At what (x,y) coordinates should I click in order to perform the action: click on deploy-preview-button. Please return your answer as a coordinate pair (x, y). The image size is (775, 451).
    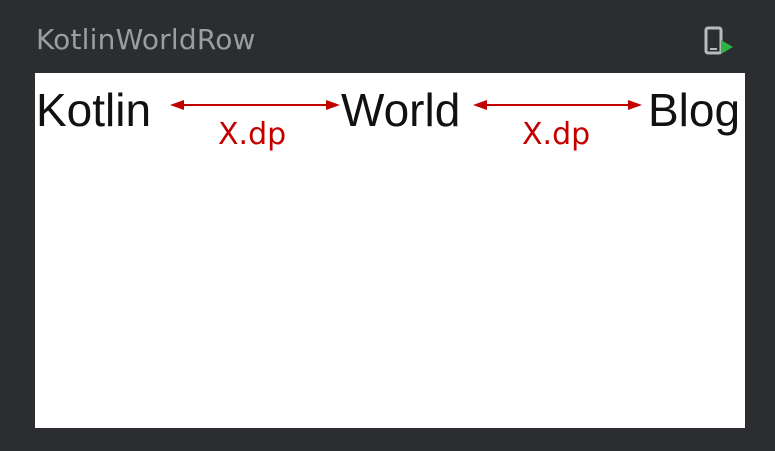
    Looking at the image, I should click on (720, 42).